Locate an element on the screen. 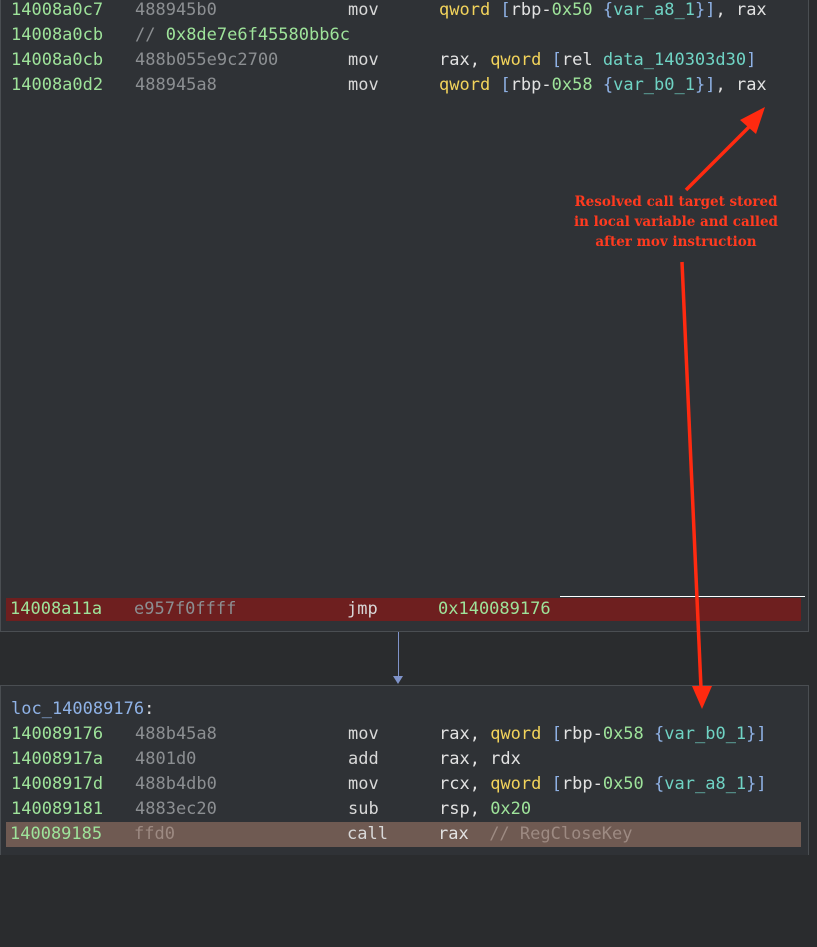 This screenshot has height=947, width=817. annotation-line: after mov instruction is located at coordinates (676, 242).